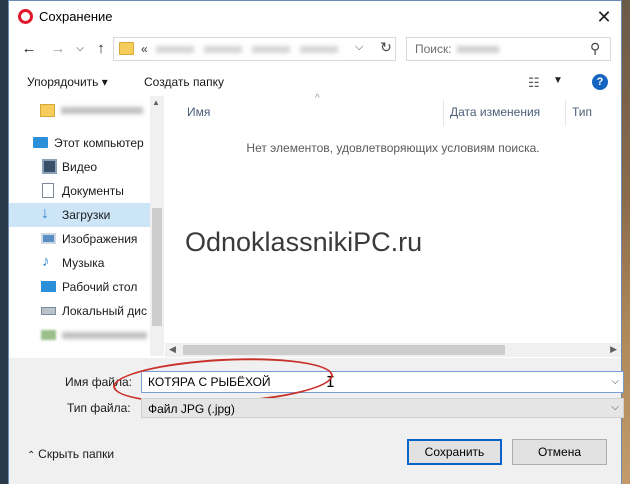 The image size is (630, 484). Describe the element at coordinates (251, 49) in the screenshot. I see `address-path-blurred` at that location.